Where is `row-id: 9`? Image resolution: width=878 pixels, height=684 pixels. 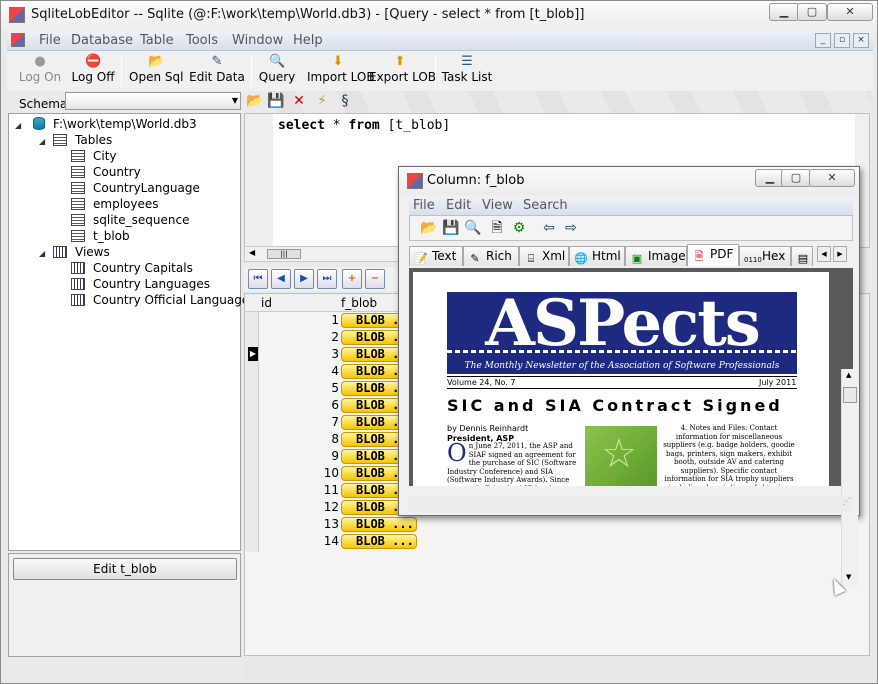
row-id: 9 is located at coordinates (335, 456).